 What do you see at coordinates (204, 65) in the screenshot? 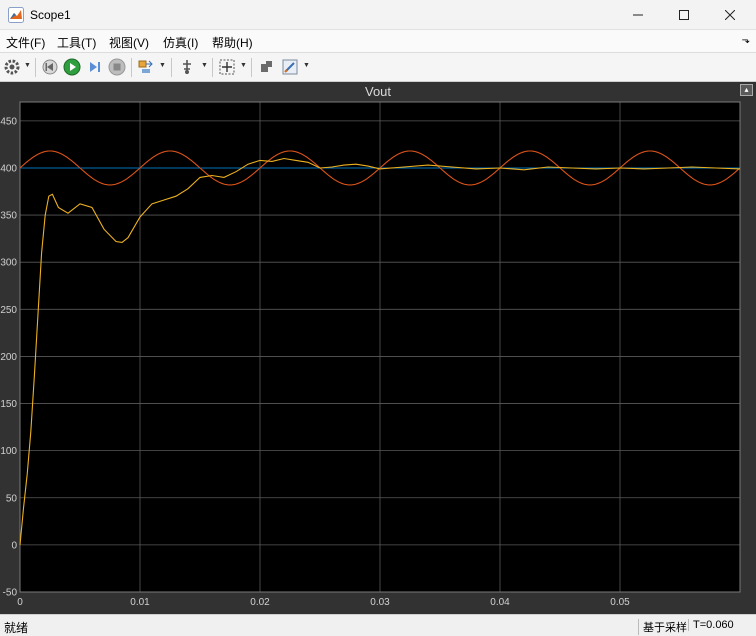
I see `triggers-dropdown-icon: ▼` at bounding box center [204, 65].